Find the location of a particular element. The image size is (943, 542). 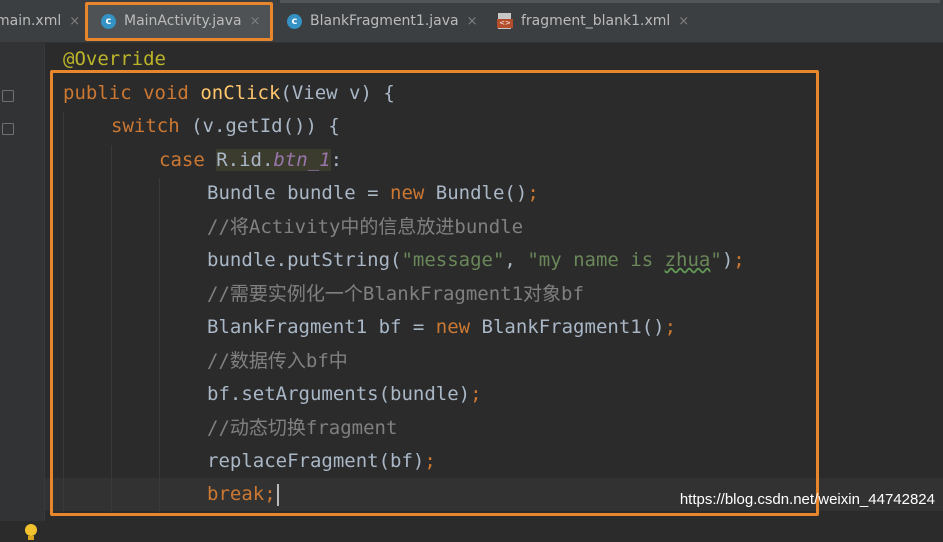

xml-file-icon: <> is located at coordinates (505, 21).